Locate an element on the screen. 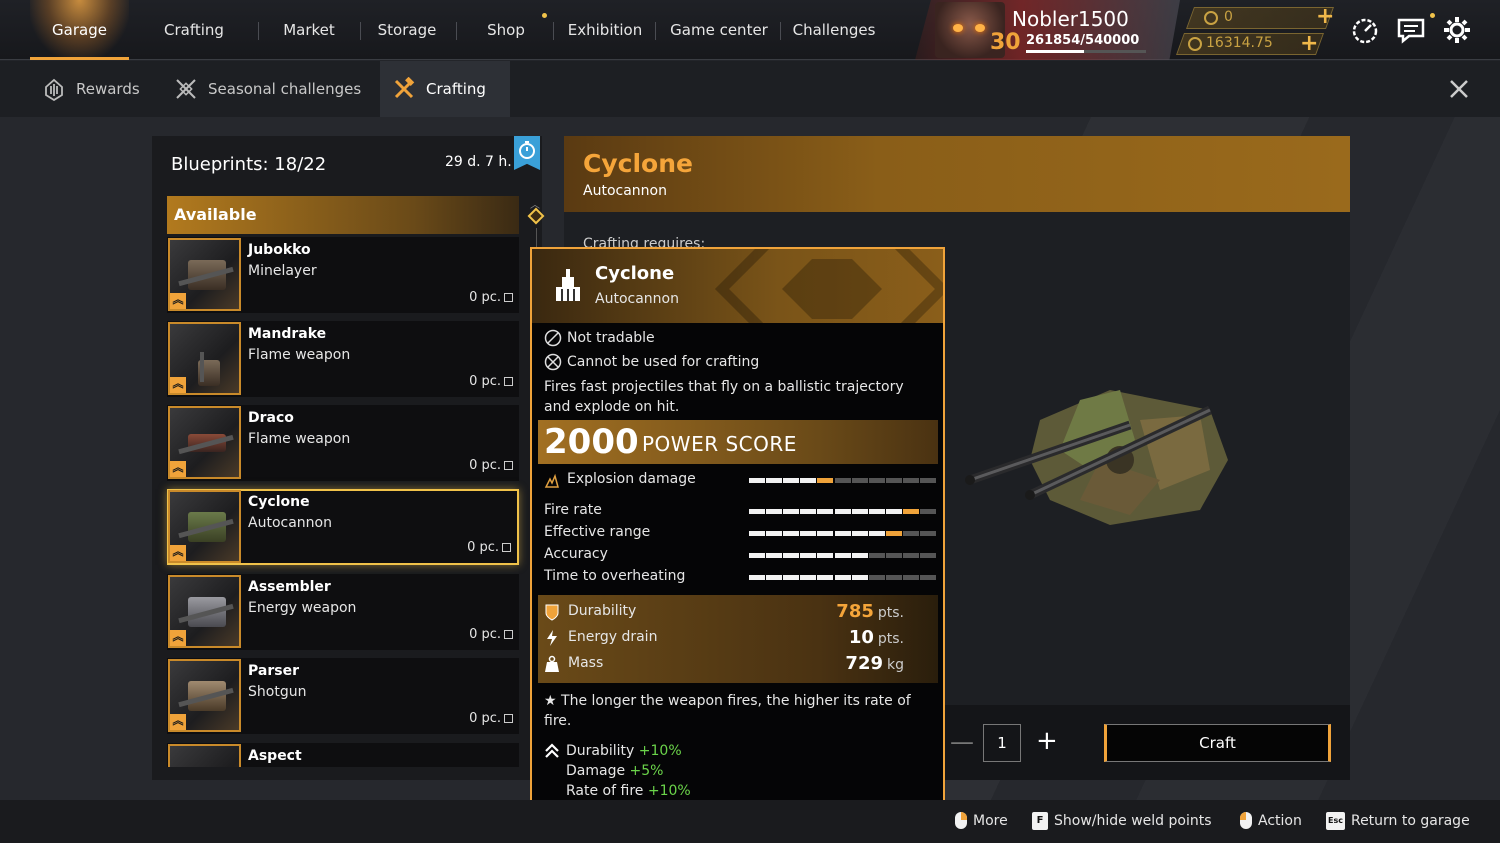 The image size is (1500, 843). nav-separator is located at coordinates (456, 31).